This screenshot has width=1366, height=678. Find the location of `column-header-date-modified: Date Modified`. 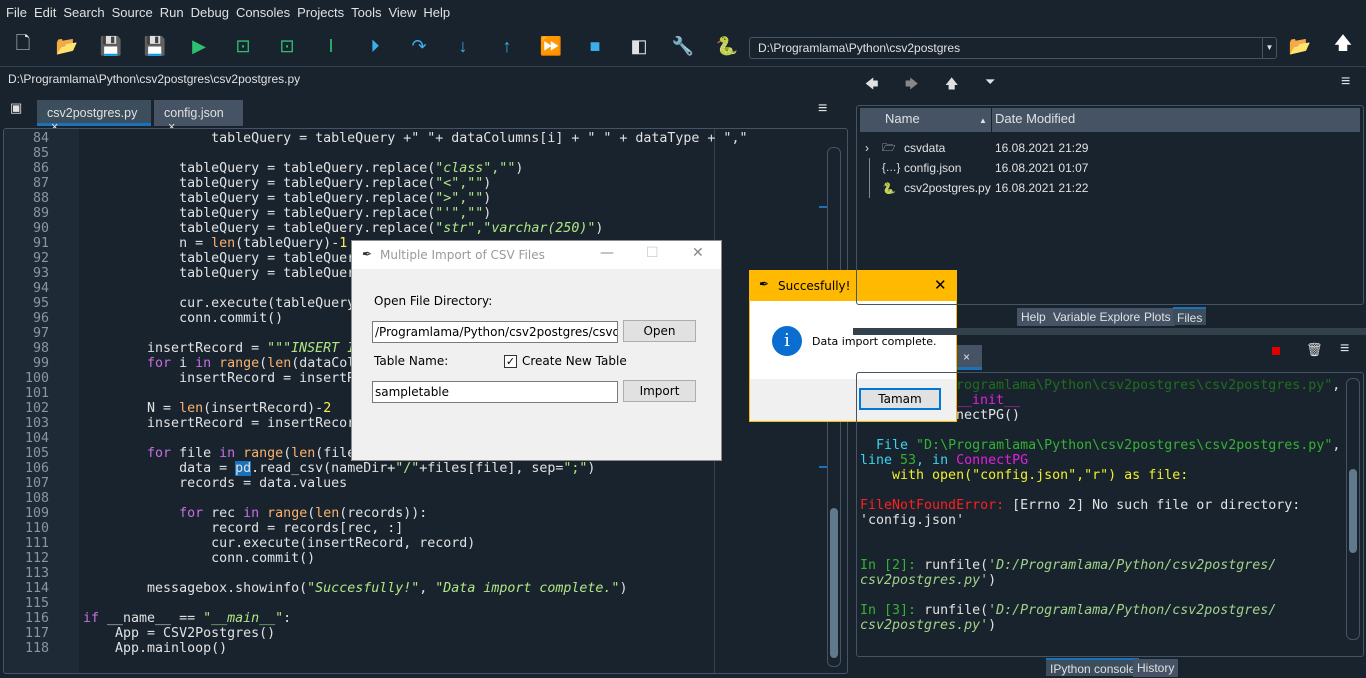

column-header-date-modified: Date Modified is located at coordinates (1035, 118).